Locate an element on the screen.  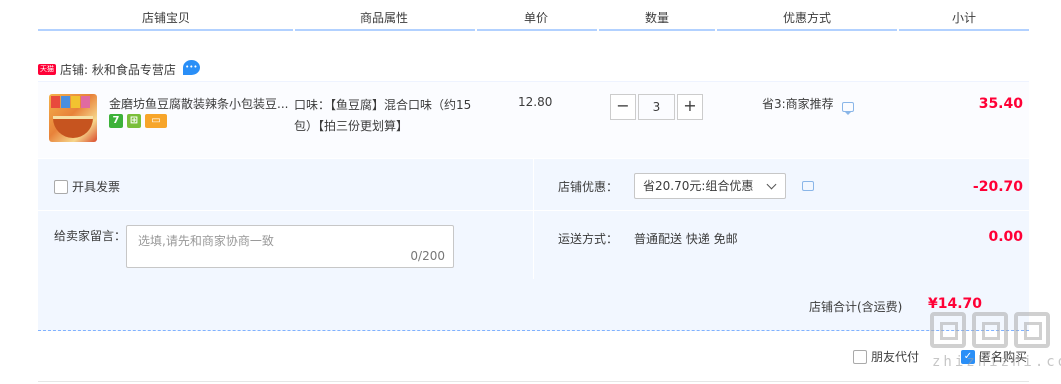
anonymous-buy-checkbox: ✓ is located at coordinates (968, 356).